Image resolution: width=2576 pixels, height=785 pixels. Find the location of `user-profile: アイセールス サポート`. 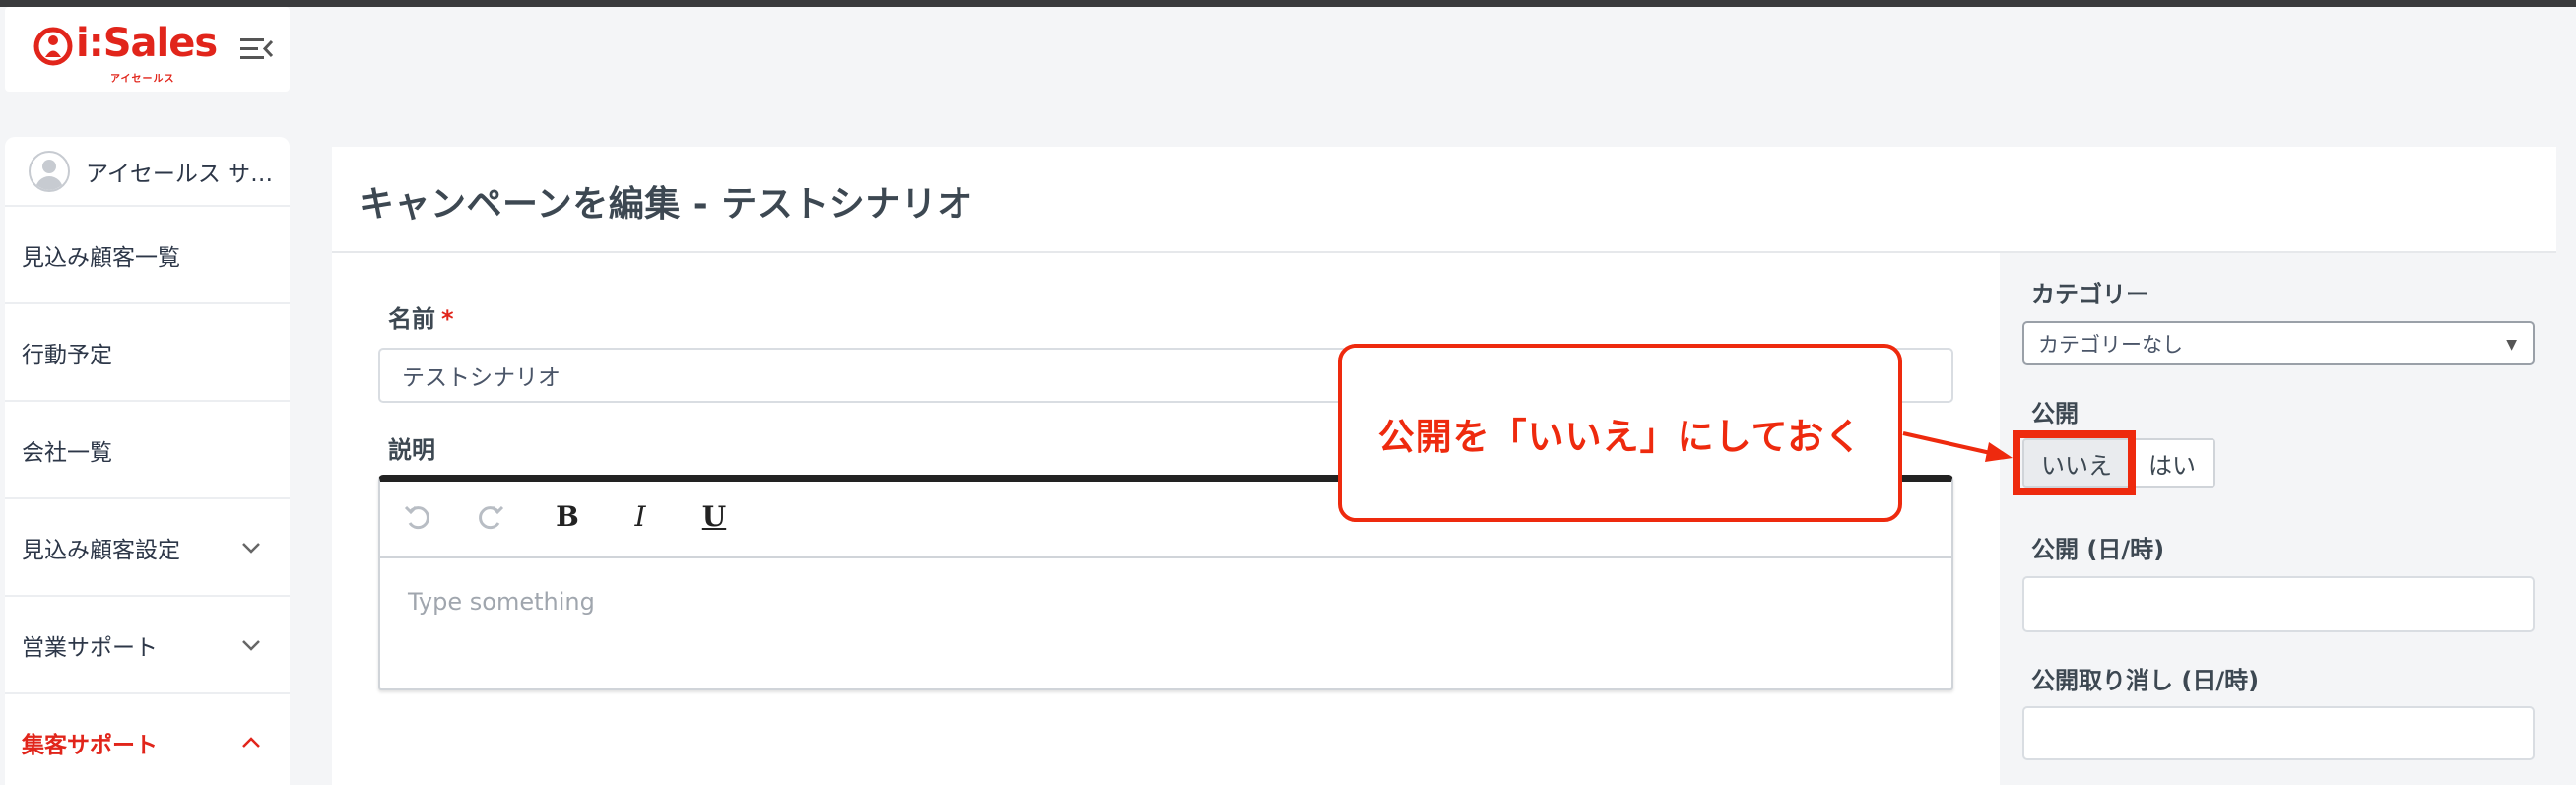

user-profile: アイセールス サポート is located at coordinates (147, 172).